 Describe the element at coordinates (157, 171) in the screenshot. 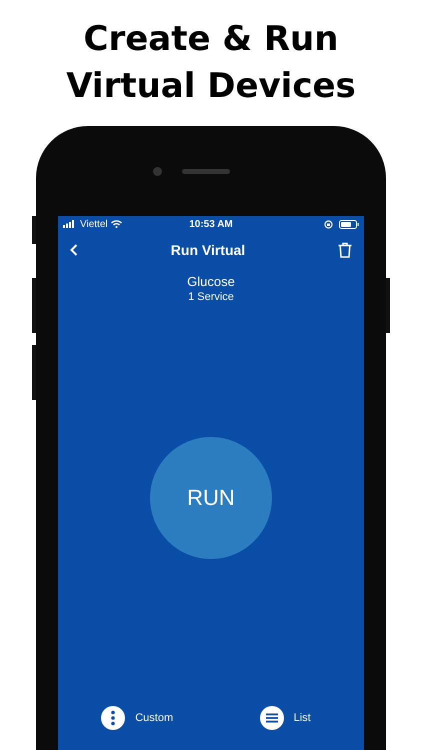

I see `camera-icon` at that location.